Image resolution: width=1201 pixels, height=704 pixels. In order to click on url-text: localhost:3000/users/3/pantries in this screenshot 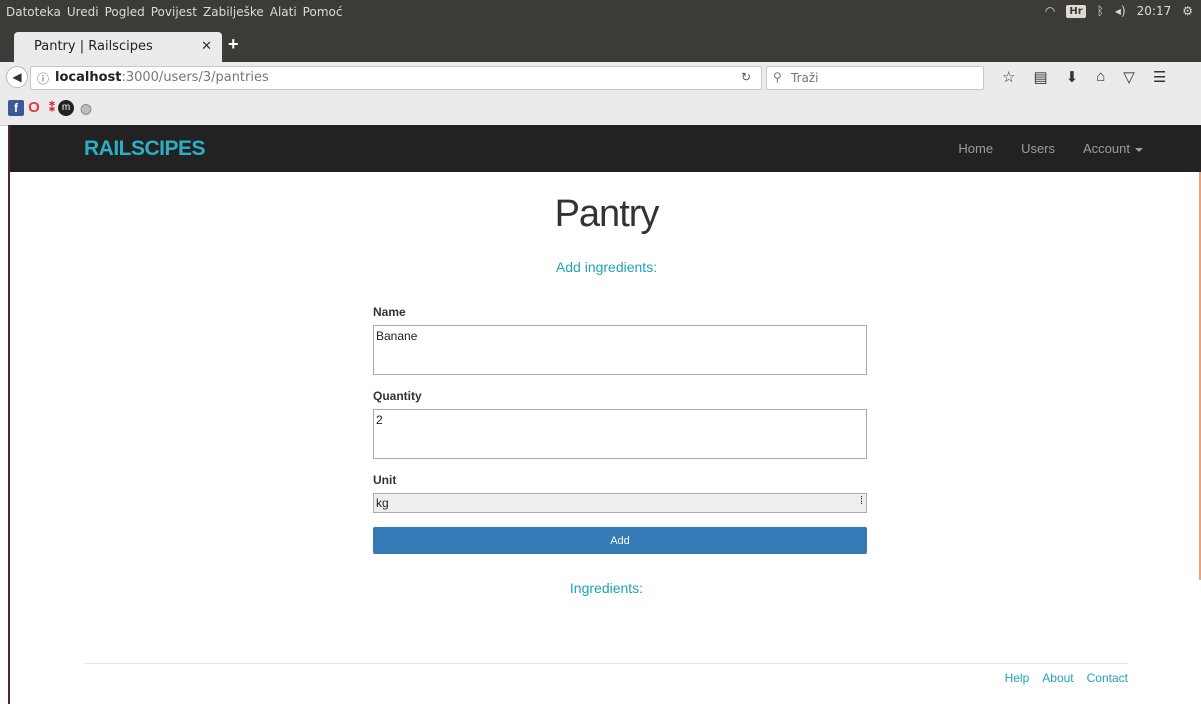, I will do `click(162, 77)`.